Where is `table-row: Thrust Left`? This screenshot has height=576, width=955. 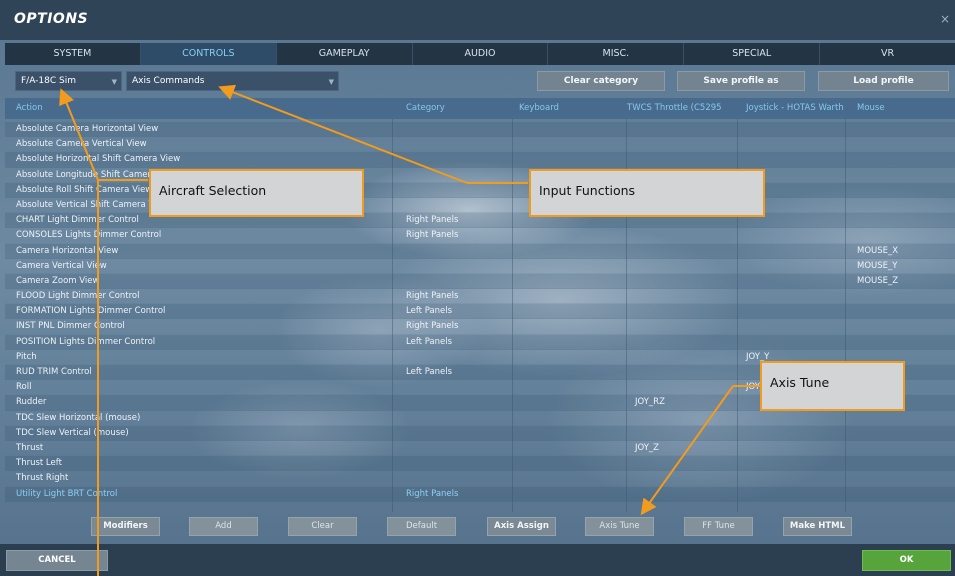 table-row: Thrust Left is located at coordinates (480, 464).